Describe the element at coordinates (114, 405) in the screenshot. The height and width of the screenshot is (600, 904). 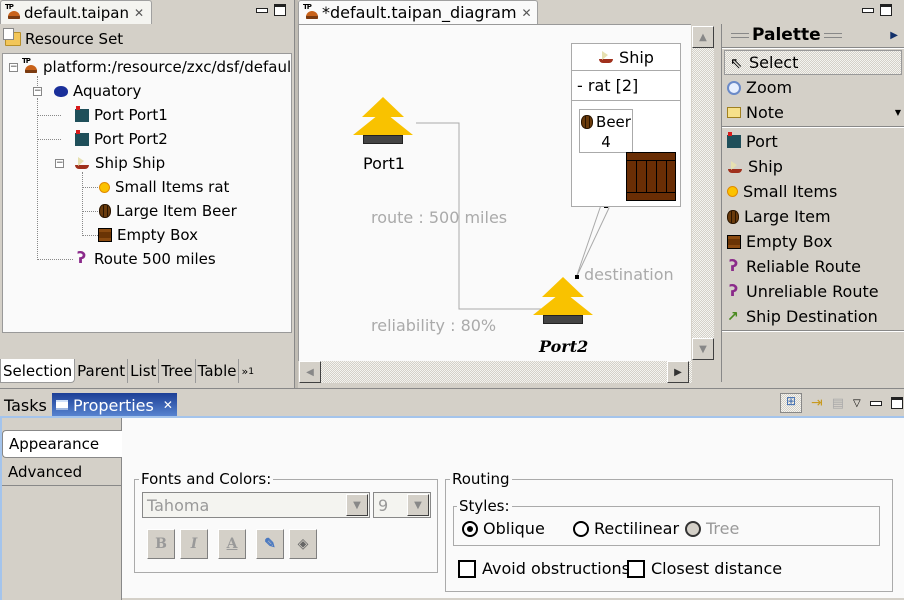
I see `tab-properties: Properties ✕` at that location.